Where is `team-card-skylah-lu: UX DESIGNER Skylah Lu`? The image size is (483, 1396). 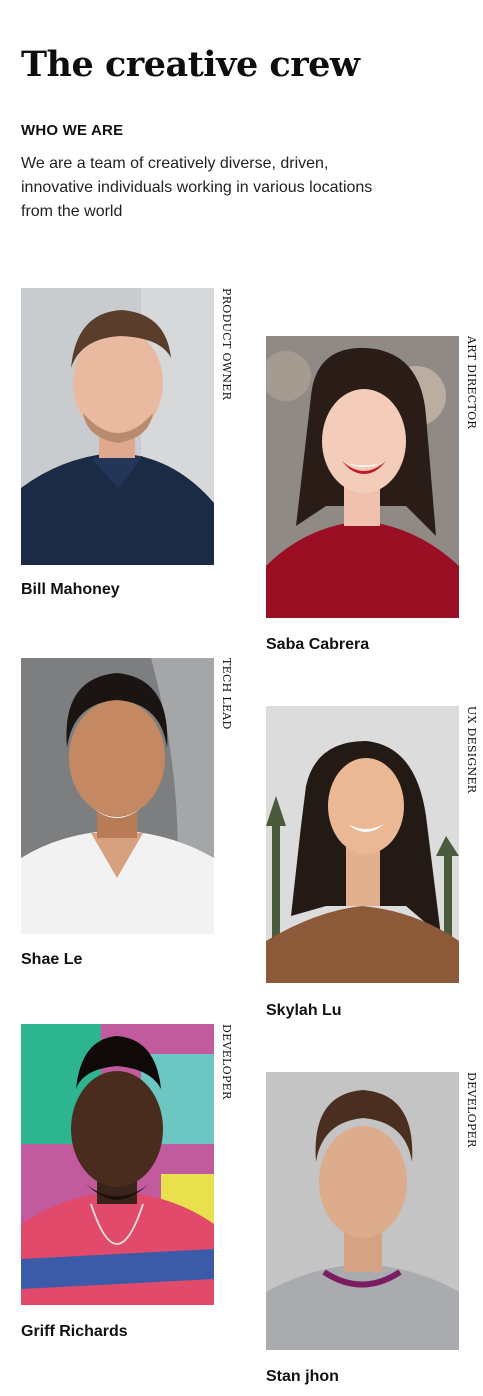
team-card-skylah-lu: UX DESIGNER Skylah Lu is located at coordinates (374, 866).